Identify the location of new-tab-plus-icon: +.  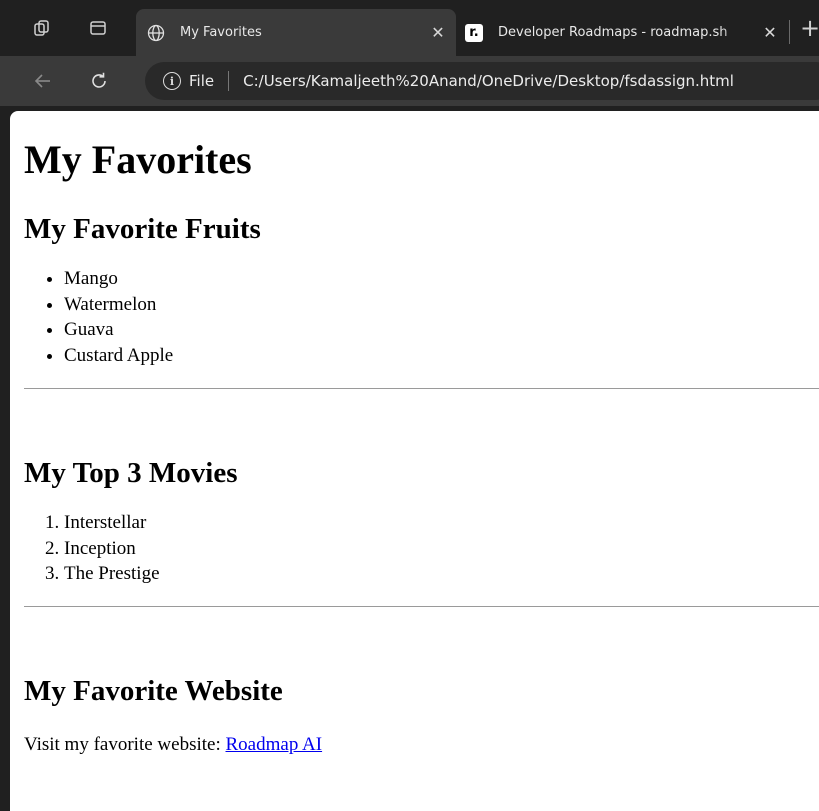
(807, 28).